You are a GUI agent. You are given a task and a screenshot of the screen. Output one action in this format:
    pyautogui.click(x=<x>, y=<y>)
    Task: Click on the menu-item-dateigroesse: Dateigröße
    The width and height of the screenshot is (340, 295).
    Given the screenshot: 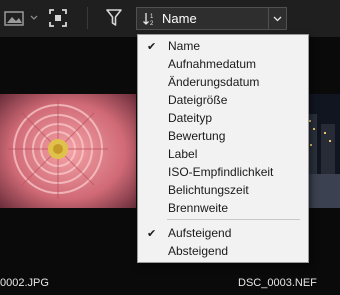 What is the action you would take?
    pyautogui.click(x=223, y=100)
    